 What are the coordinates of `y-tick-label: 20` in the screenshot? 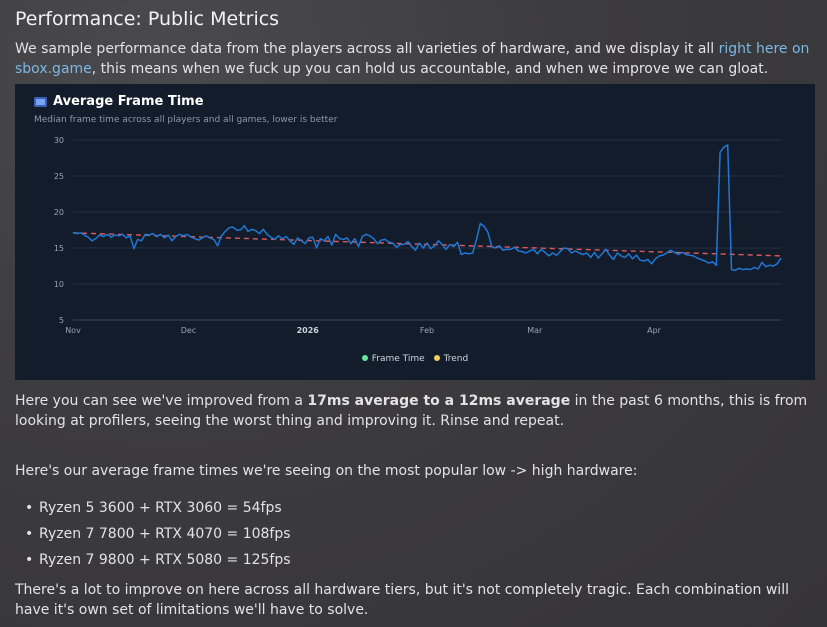 It's located at (59, 212).